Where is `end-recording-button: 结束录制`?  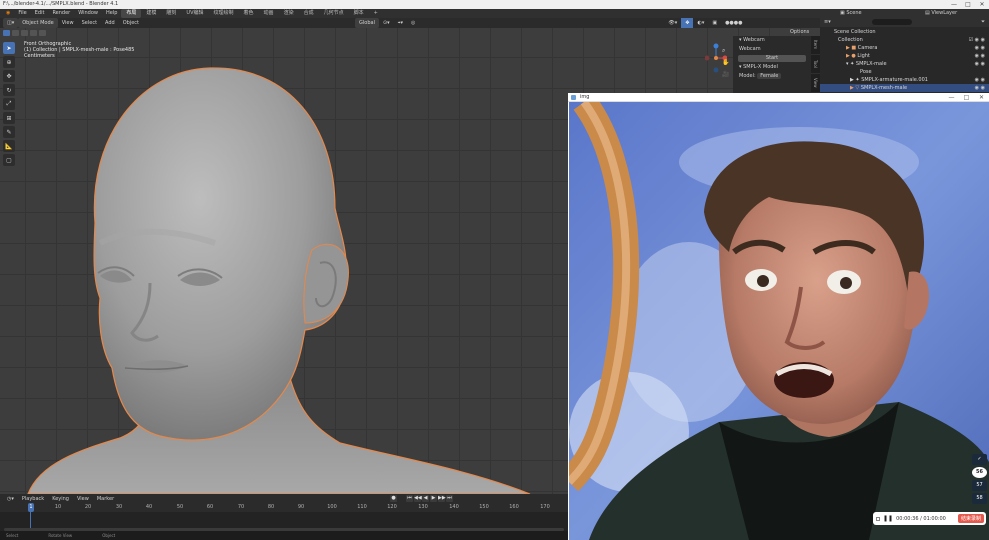
end-recording-button: 结束录制 is located at coordinates (970, 518).